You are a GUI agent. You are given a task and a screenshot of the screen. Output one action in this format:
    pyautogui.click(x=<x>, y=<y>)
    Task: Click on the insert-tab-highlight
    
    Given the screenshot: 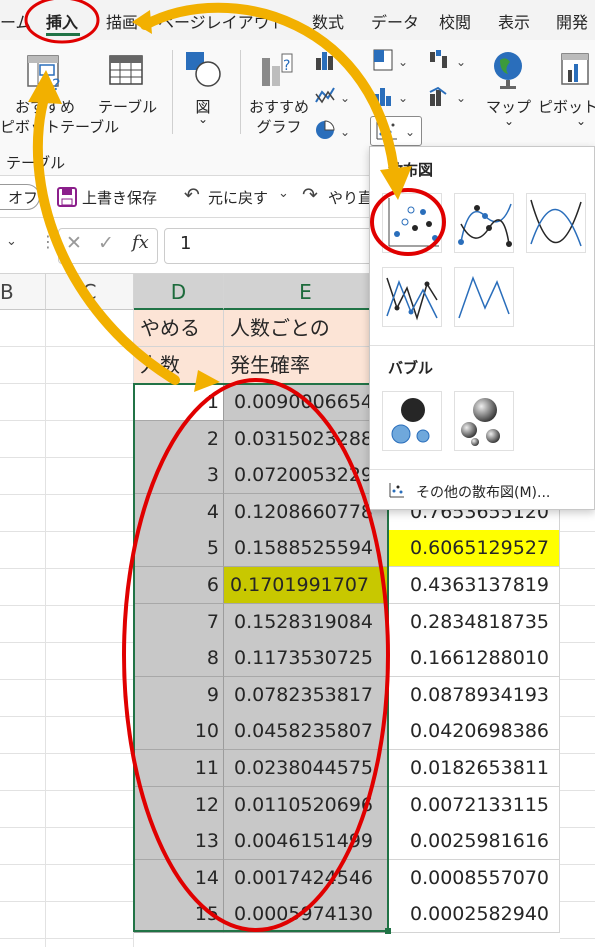 What is the action you would take?
    pyautogui.click(x=62, y=22)
    